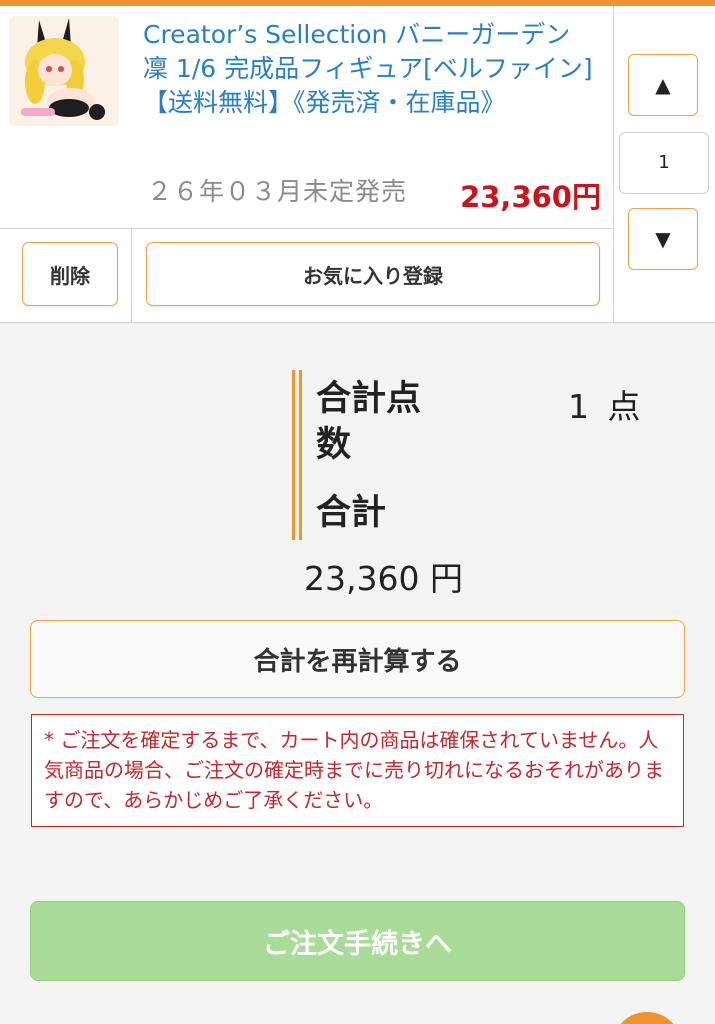  What do you see at coordinates (131, 275) in the screenshot?
I see `action-divider` at bounding box center [131, 275].